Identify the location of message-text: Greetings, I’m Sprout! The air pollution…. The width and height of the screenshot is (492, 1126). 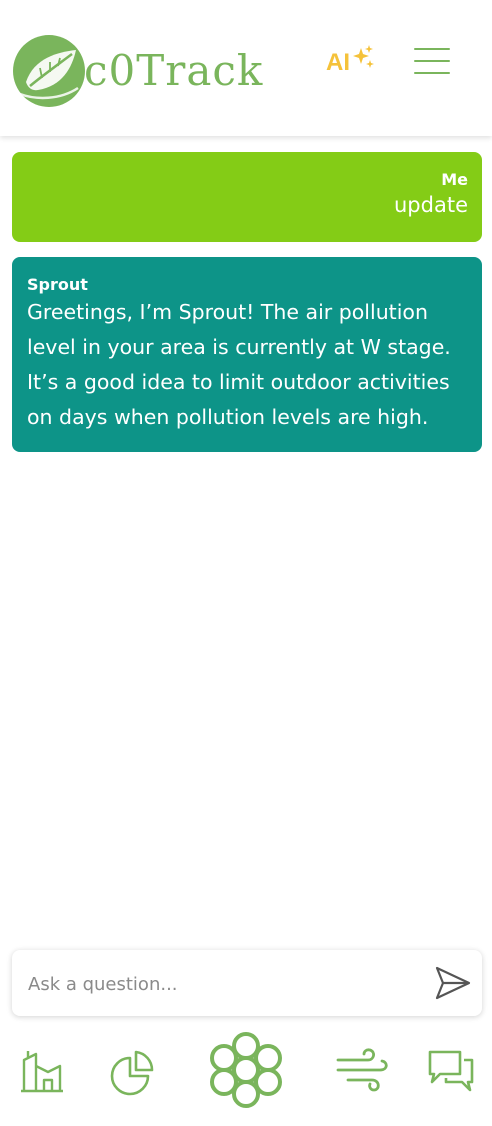
(239, 364).